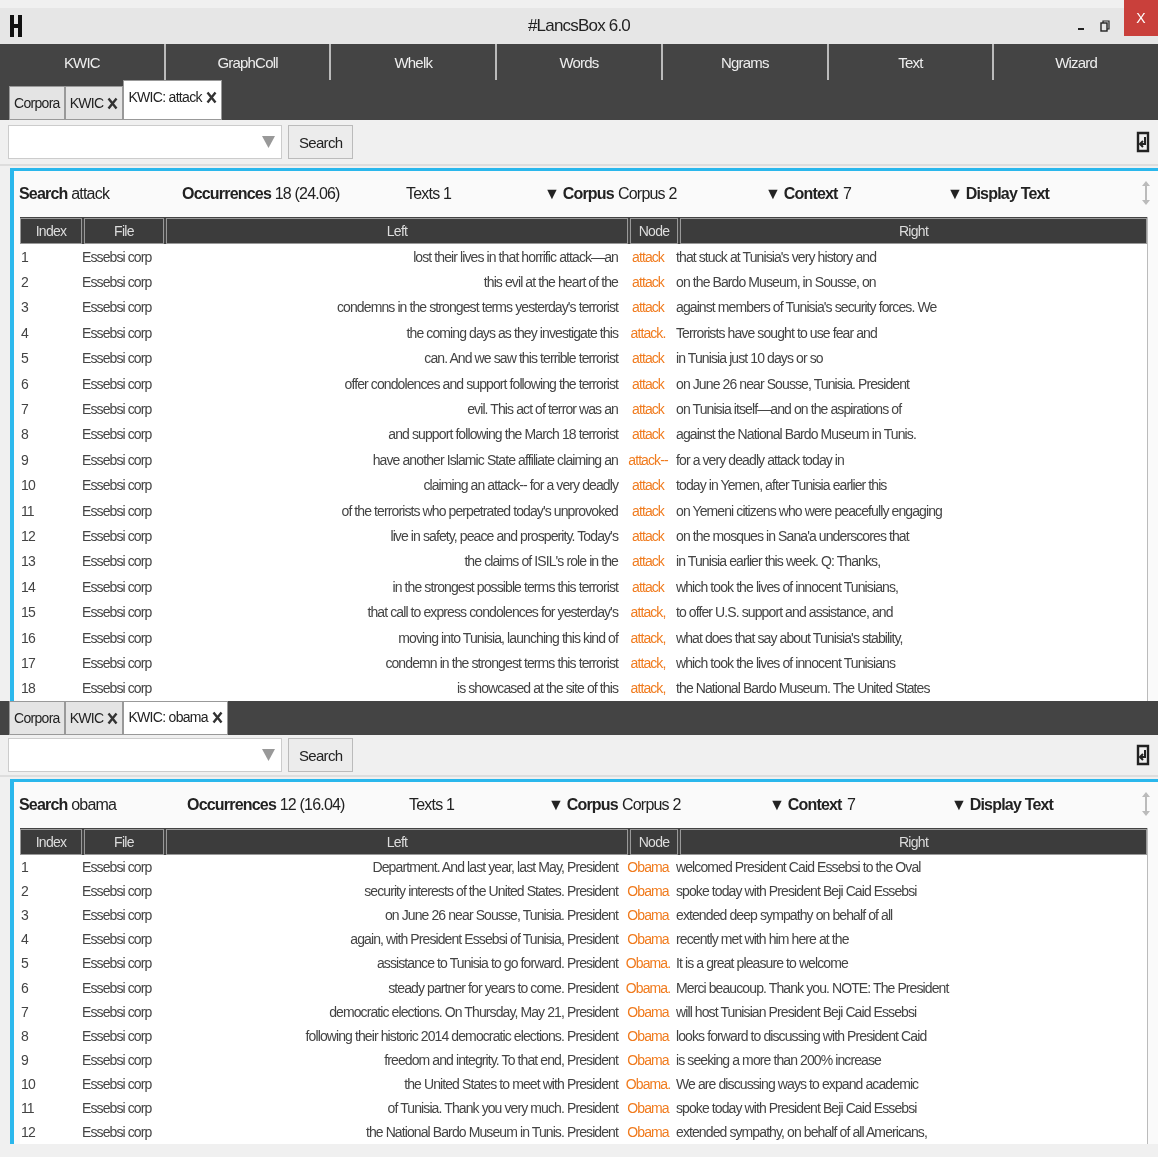 This screenshot has height=1157, width=1158. Describe the element at coordinates (542, 409) in the screenshot. I see `left-context-cell-text: evil. This act of terror was an` at that location.